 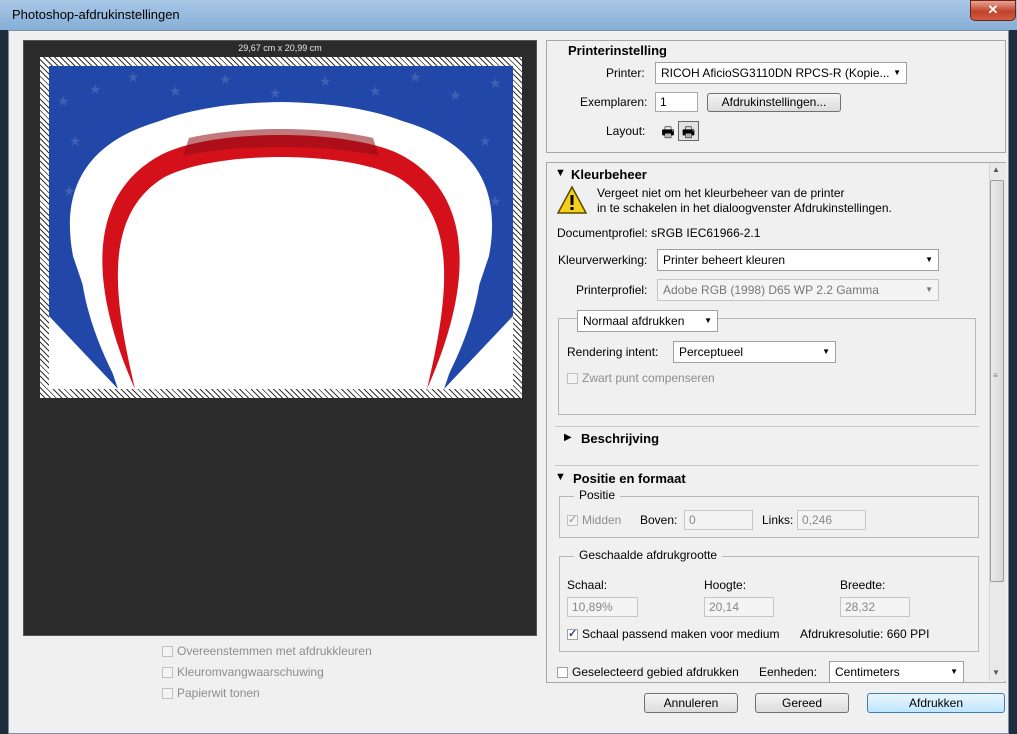 What do you see at coordinates (863, 585) in the screenshot?
I see `width-label: Breedte:` at bounding box center [863, 585].